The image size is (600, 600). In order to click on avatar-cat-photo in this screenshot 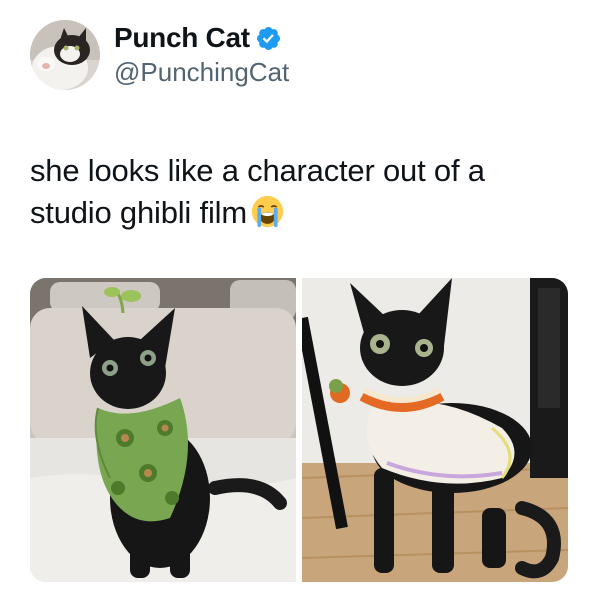, I will do `click(65, 55)`.